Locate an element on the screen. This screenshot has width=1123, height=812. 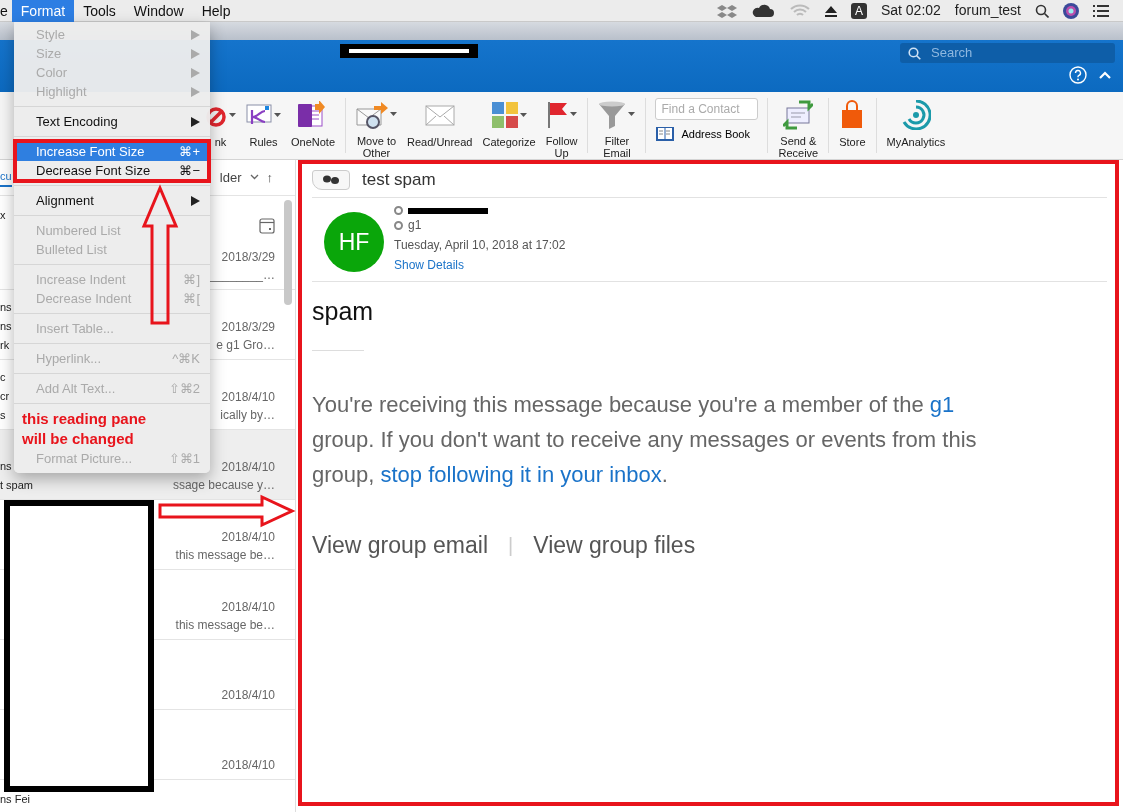
rules-button: Rules is located at coordinates (263, 128).